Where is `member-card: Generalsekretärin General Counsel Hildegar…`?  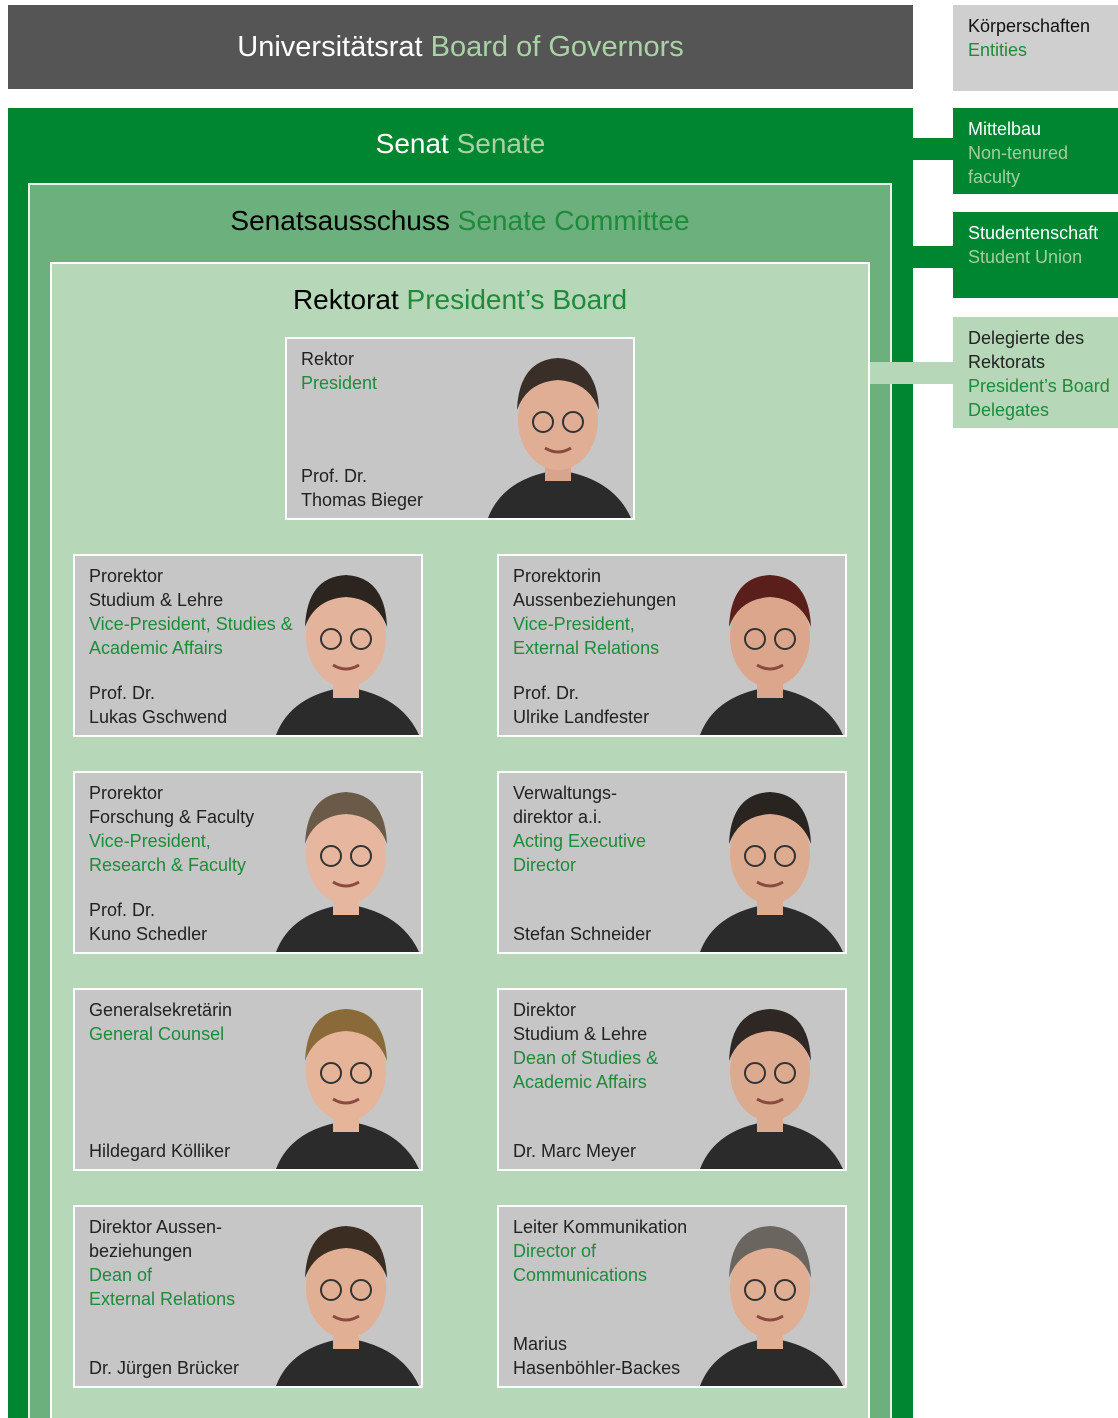
member-card: Generalsekretärin General Counsel Hildegar… is located at coordinates (248, 1079).